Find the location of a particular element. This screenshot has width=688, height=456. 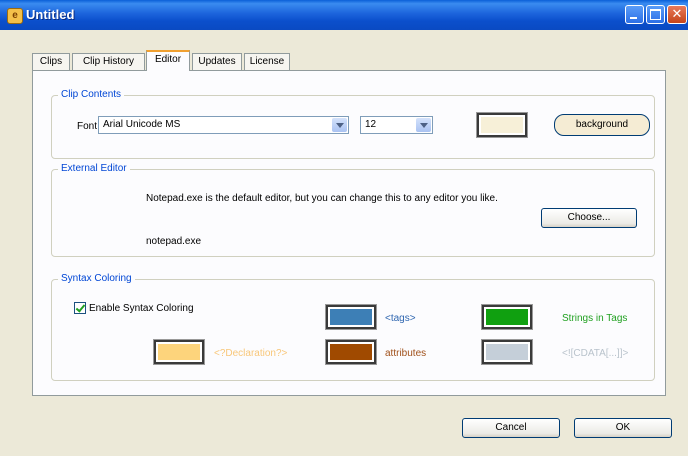

attributes-label: attributes is located at coordinates (406, 353).